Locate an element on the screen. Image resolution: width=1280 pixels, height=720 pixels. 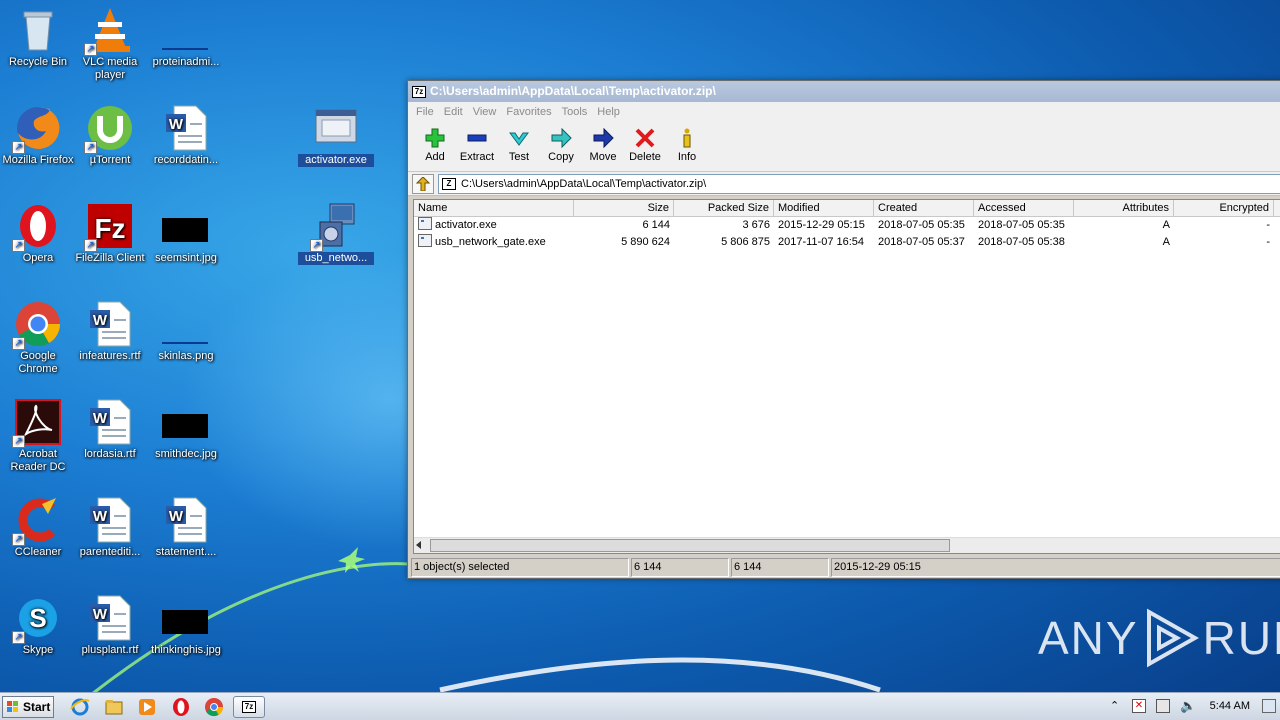
test-button: Test is located at coordinates (519, 148).